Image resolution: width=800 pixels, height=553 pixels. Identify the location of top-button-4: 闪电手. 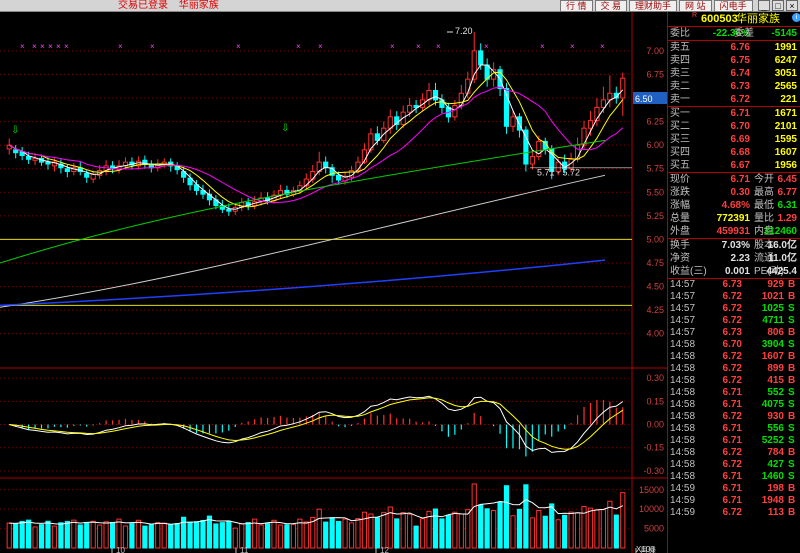
(733, 6).